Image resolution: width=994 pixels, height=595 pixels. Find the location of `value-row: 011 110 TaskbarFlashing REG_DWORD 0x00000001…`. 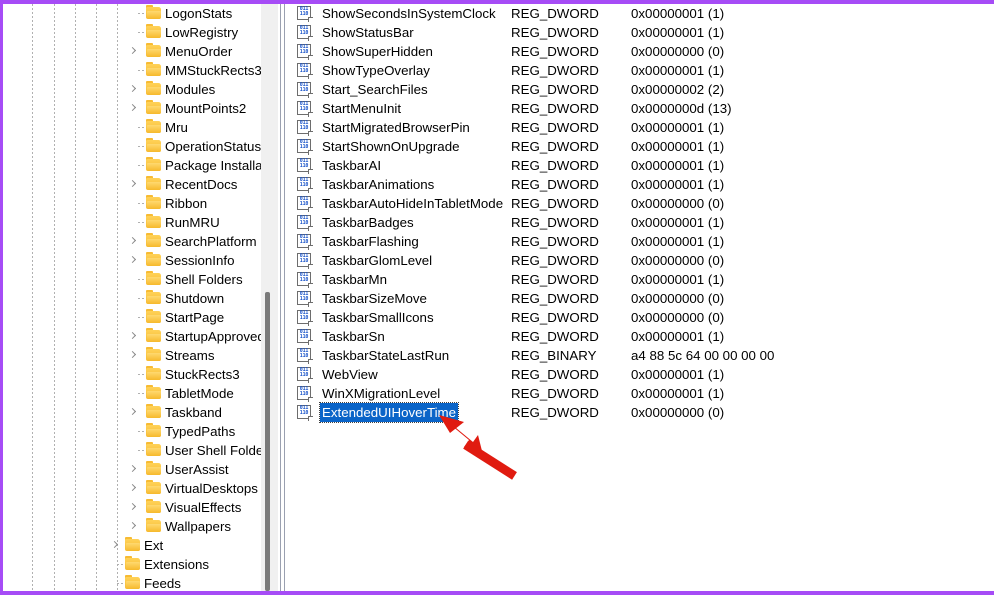

value-row: 011 110 TaskbarFlashing REG_DWORD 0x00000001… is located at coordinates (644, 241).